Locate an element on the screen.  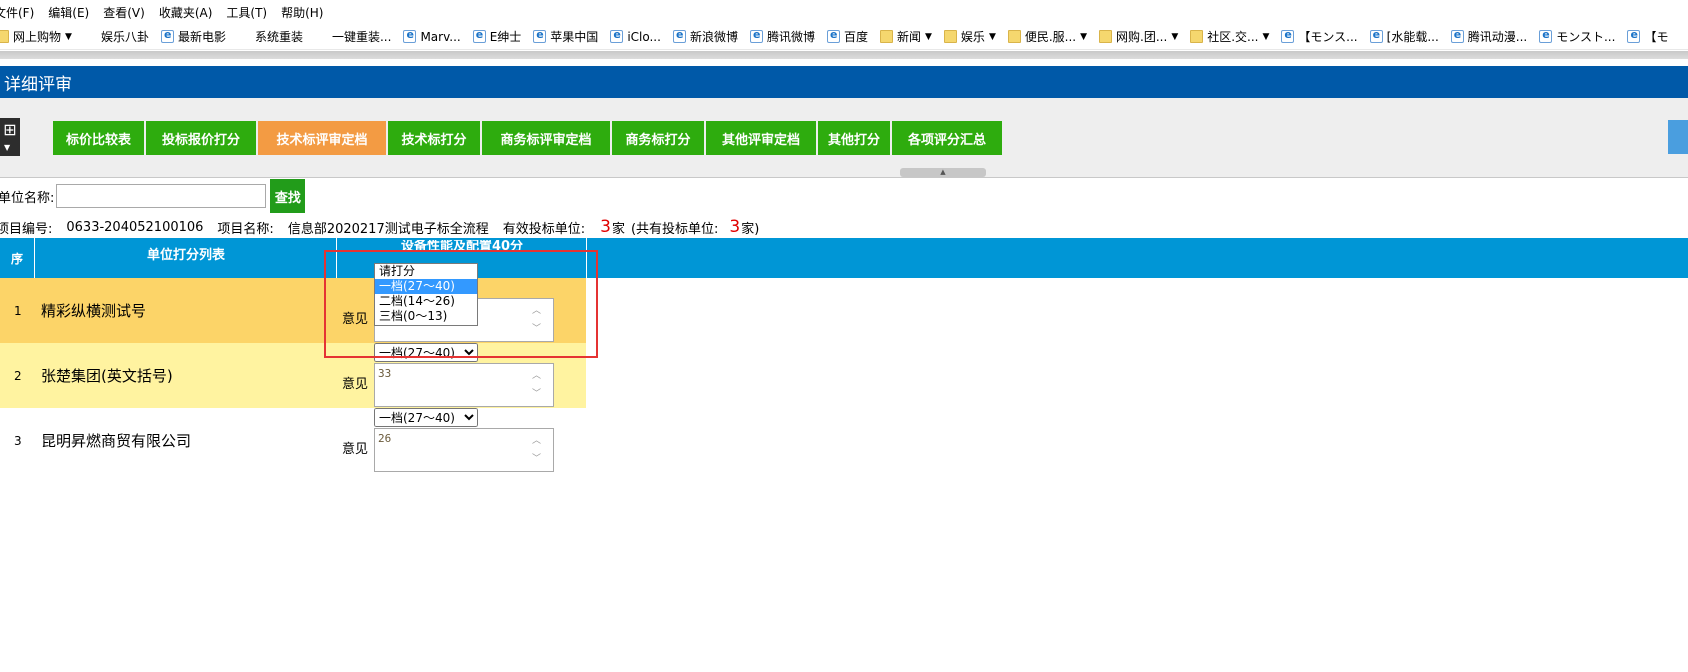
menu-item: 编辑(E) is located at coordinates (68, 12).